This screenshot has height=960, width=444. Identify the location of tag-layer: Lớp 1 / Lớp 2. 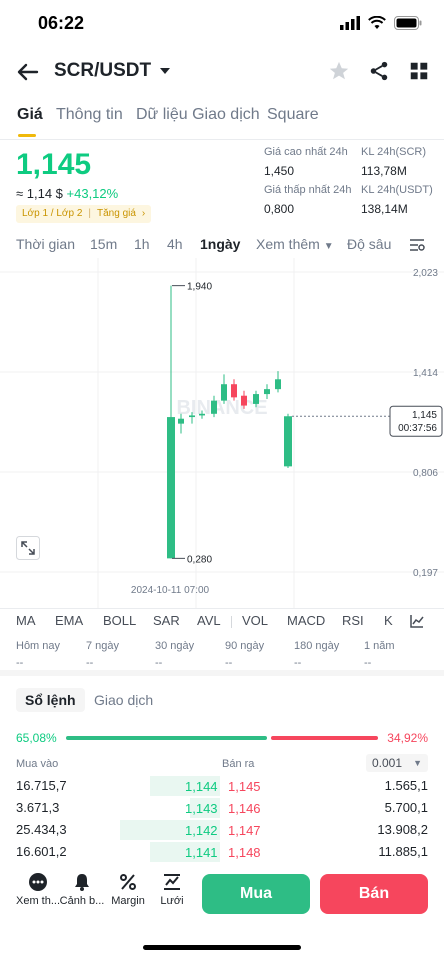
(52, 213).